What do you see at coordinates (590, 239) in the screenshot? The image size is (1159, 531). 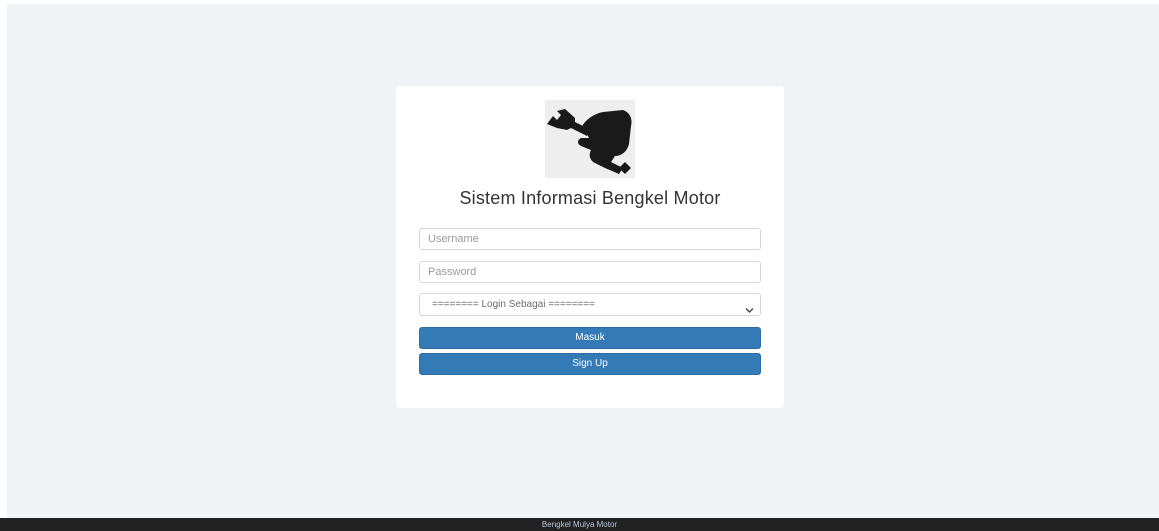 I see `username-input` at bounding box center [590, 239].